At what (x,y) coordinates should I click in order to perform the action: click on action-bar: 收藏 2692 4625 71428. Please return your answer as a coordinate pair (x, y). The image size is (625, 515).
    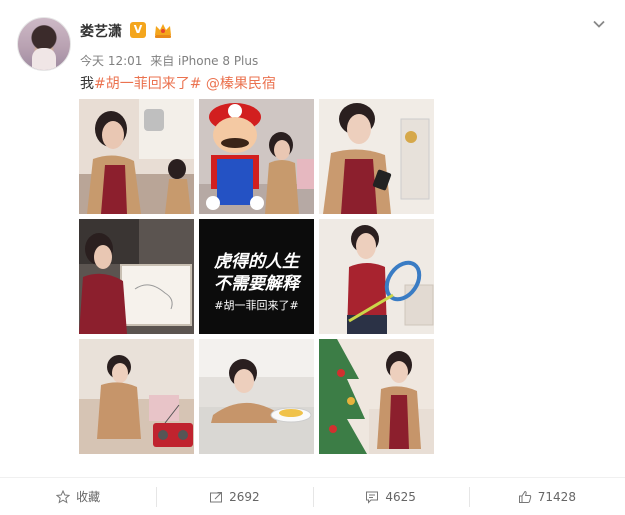
    Looking at the image, I should click on (312, 496).